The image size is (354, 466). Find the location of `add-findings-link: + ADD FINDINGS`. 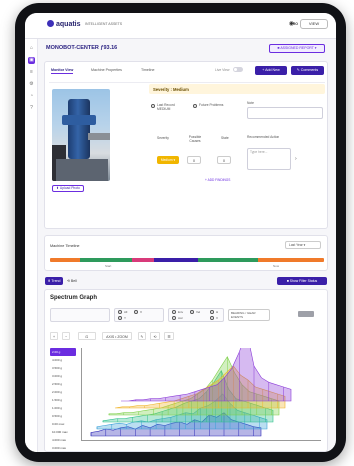

add-findings-link: + ADD FINDINGS is located at coordinates (217, 180).